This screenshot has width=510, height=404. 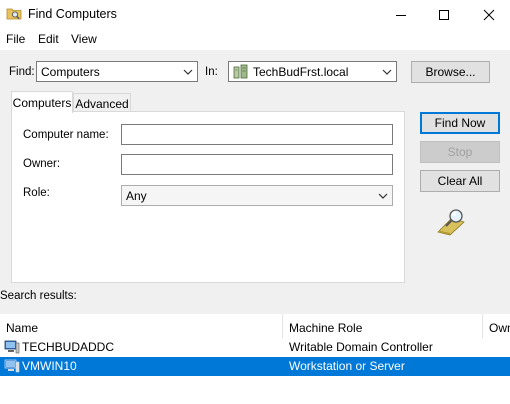 I want to click on minimize-icon, so click(x=401, y=15).